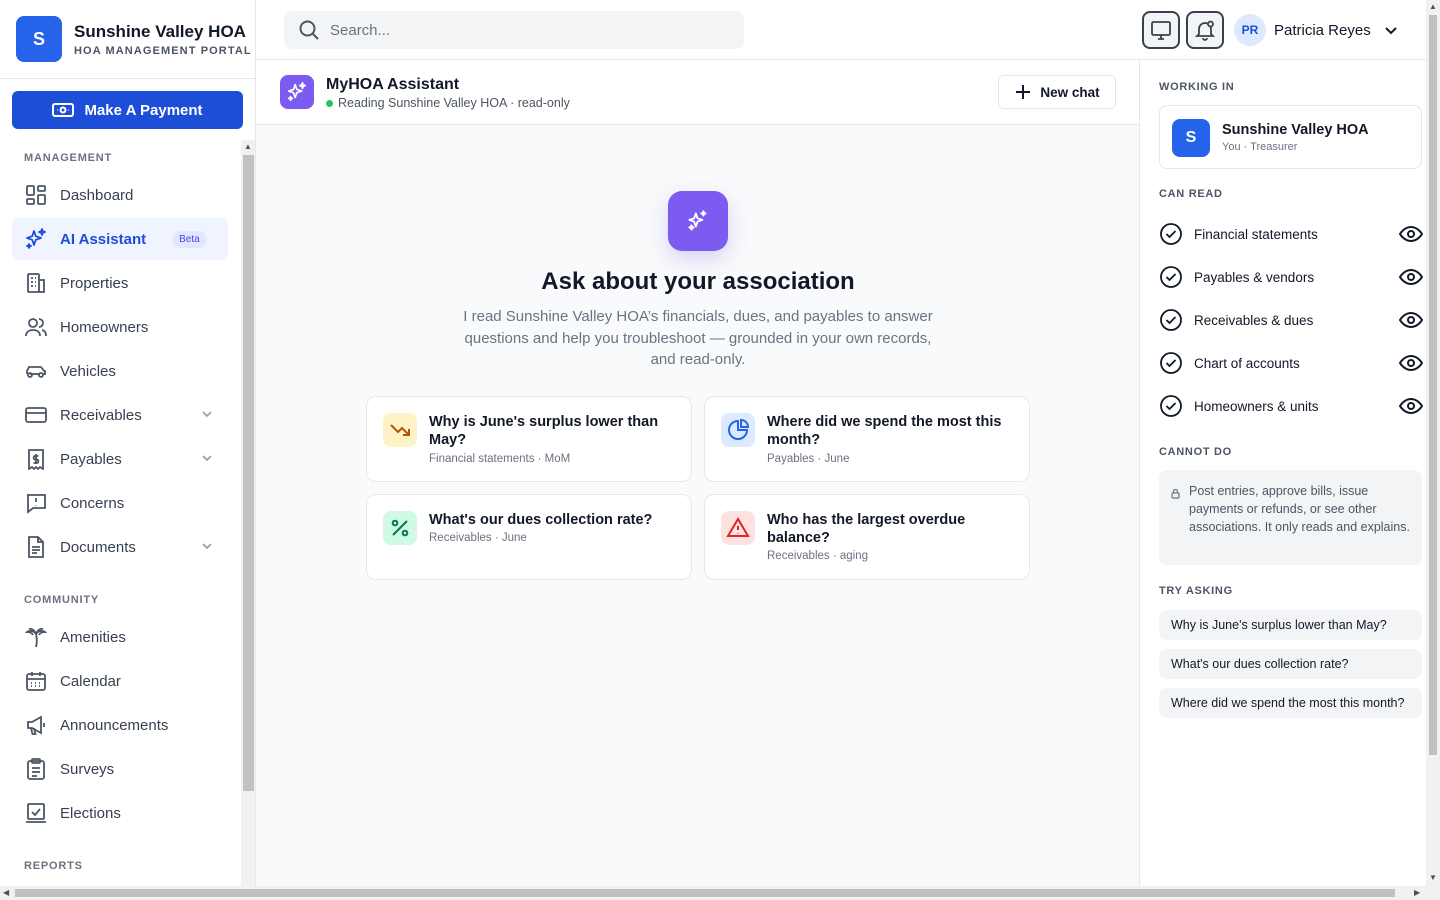 The image size is (1440, 900). Describe the element at coordinates (400, 528) in the screenshot. I see `percent-icon` at that location.